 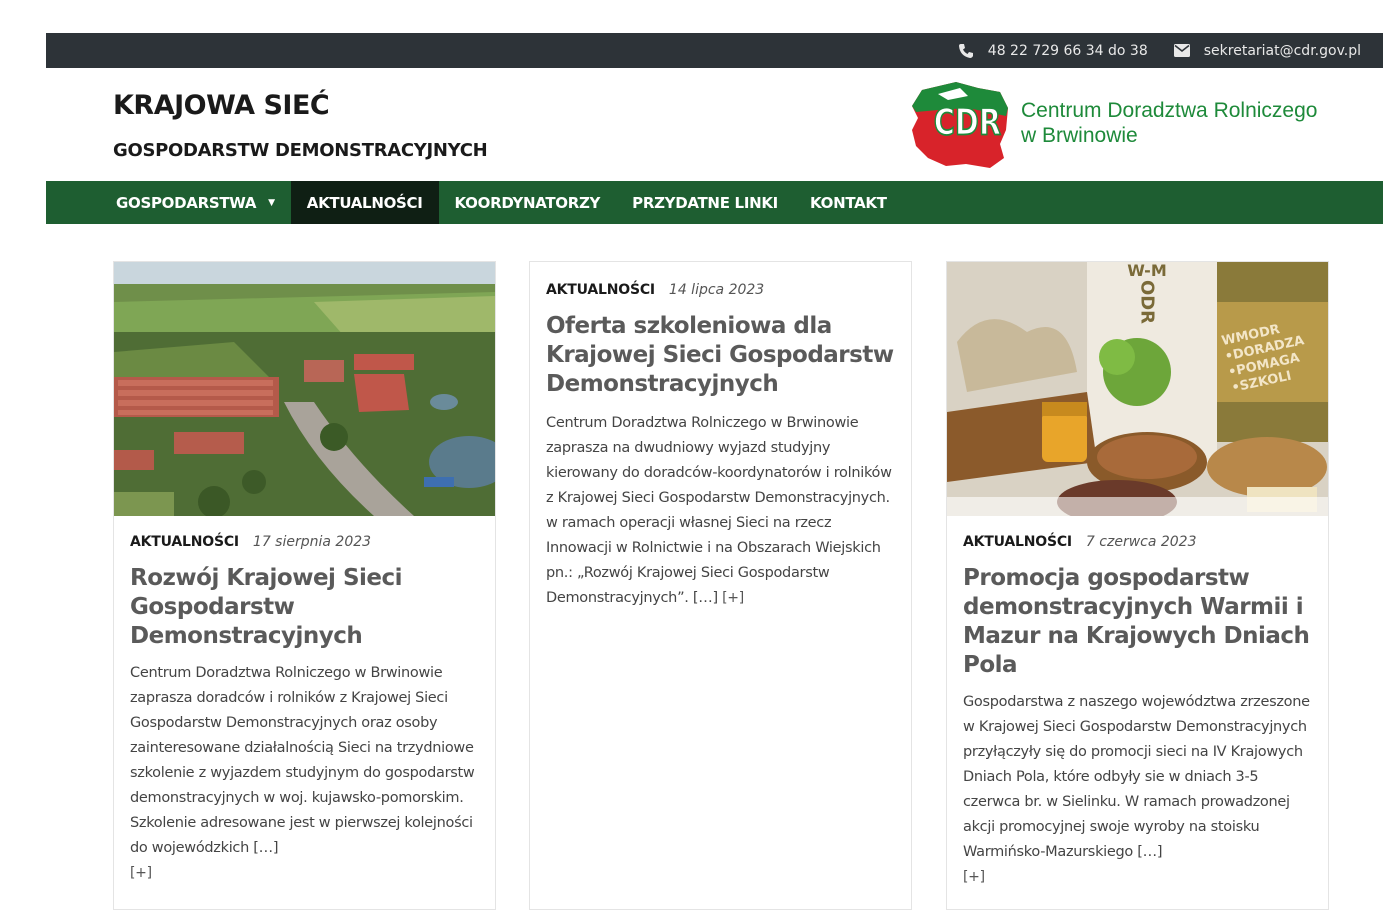 What do you see at coordinates (1067, 50) in the screenshot?
I see `phone-number: 48 22 729 66 34 do 38` at bounding box center [1067, 50].